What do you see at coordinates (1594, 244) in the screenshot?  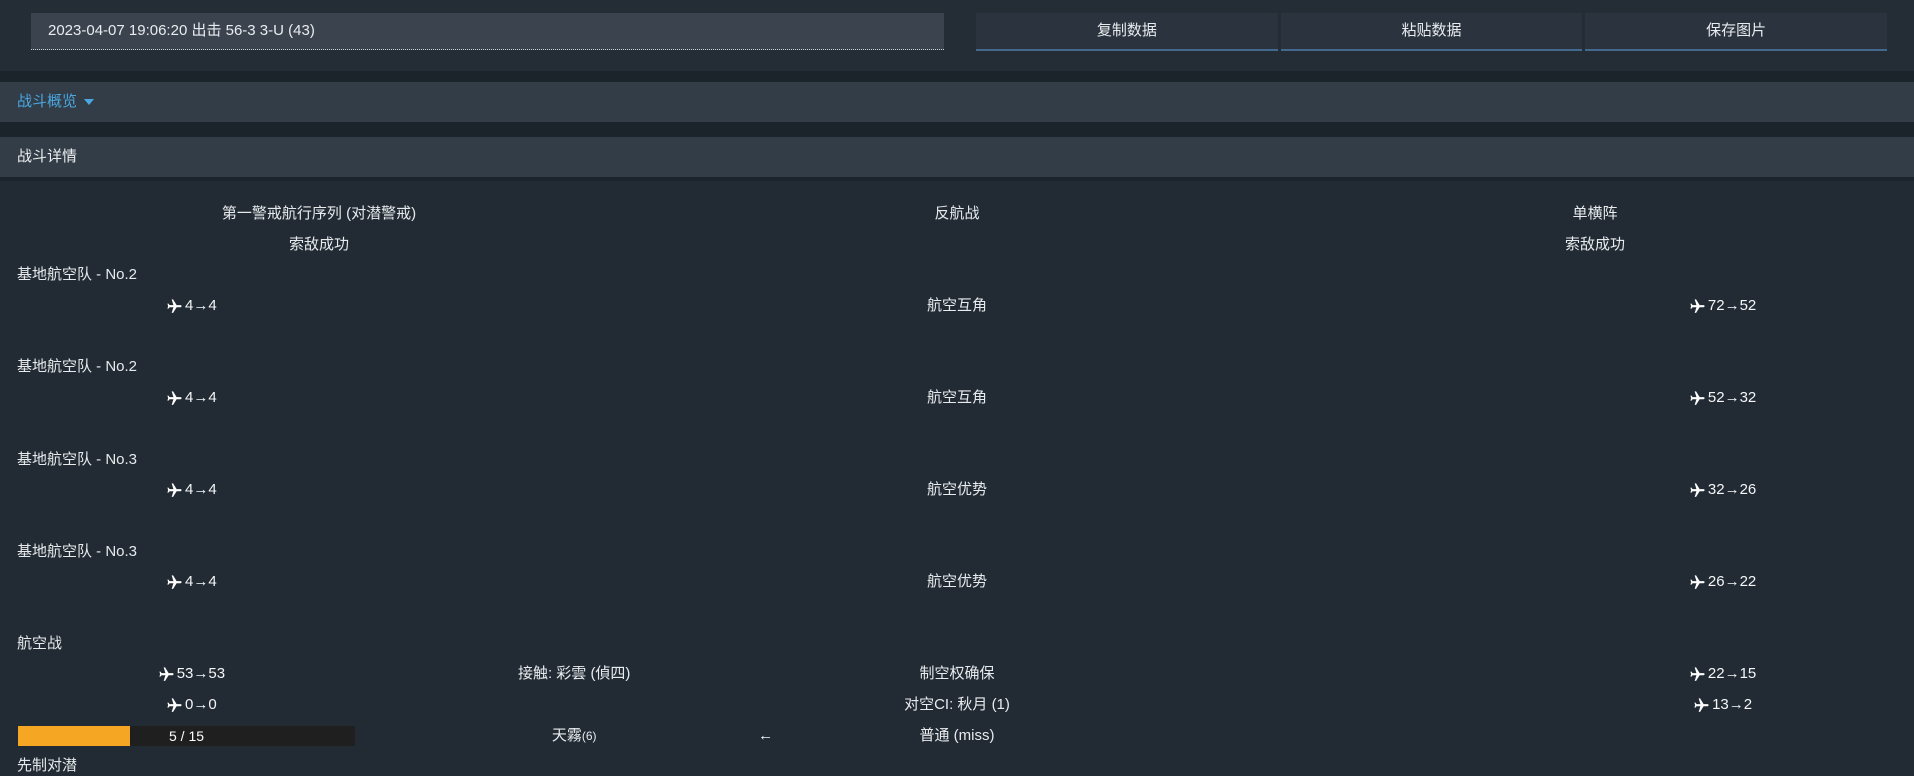 I see `enemy-detection: 索敌成功` at bounding box center [1594, 244].